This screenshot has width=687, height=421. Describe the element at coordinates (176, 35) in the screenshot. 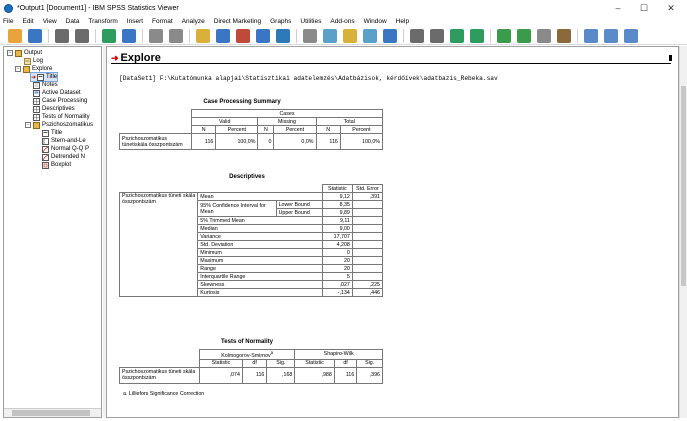

I see `redo-icon` at that location.